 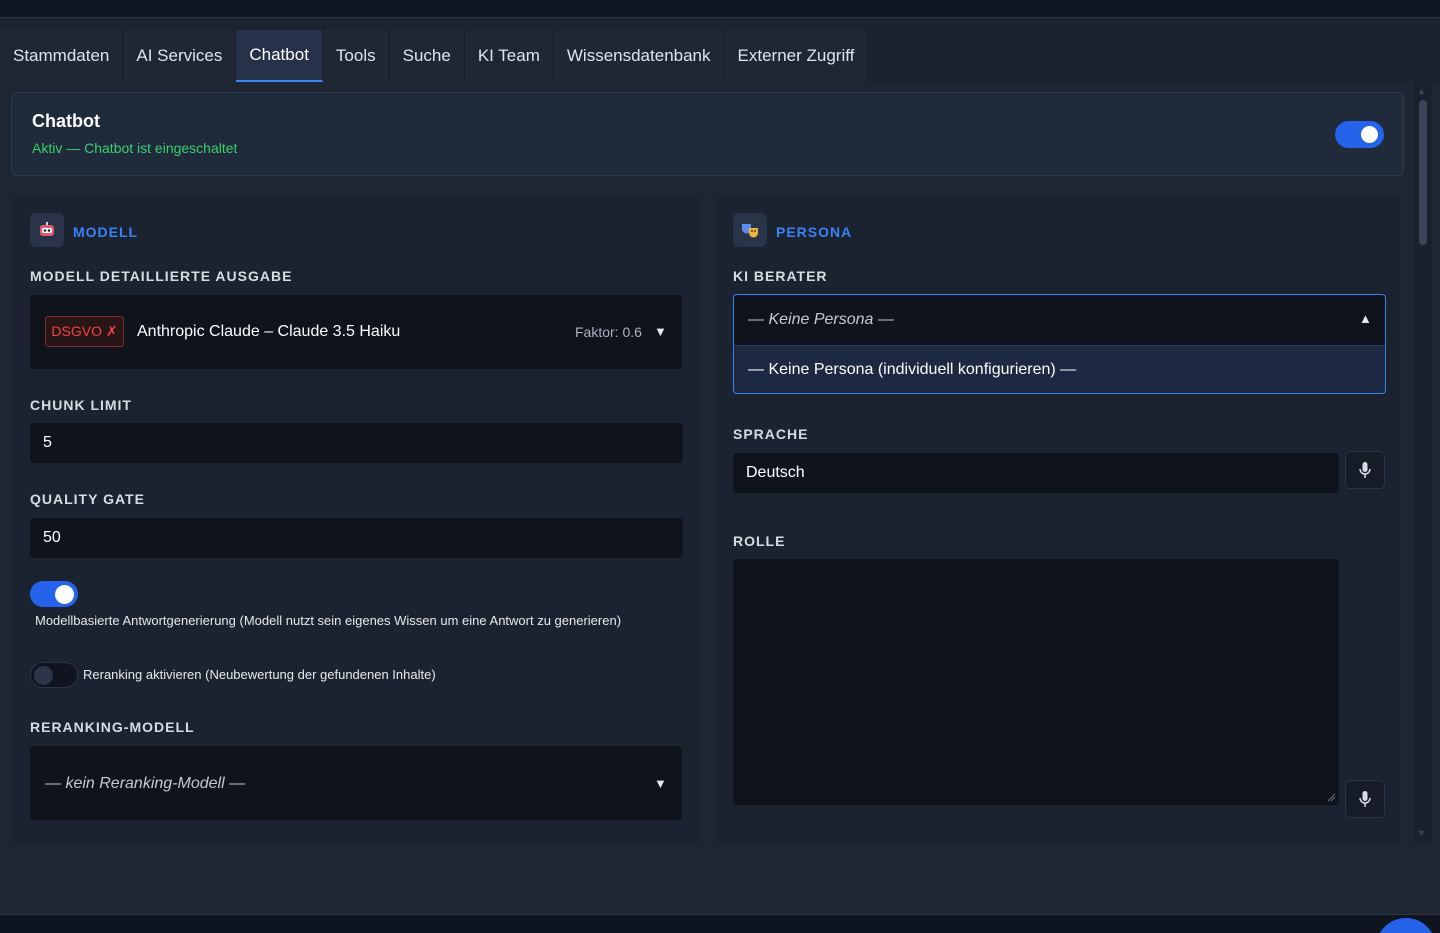 What do you see at coordinates (161, 276) in the screenshot?
I see `model-detail-label: MODELL DETAILLIERTE AUSGABE` at bounding box center [161, 276].